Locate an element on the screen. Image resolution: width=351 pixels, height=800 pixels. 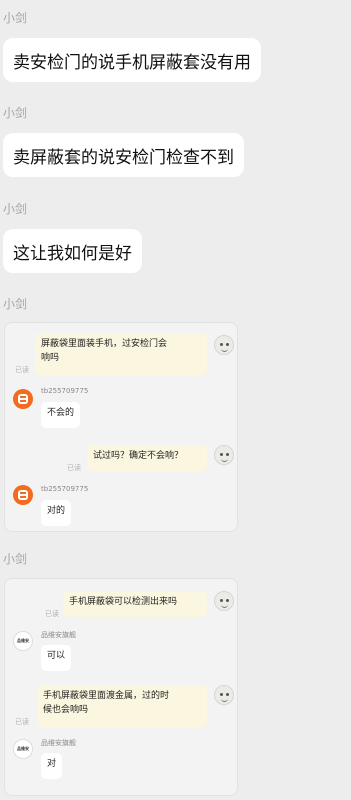
message-bubble: 卖屏蔽套的说安检门检查不到 is located at coordinates (123, 155).